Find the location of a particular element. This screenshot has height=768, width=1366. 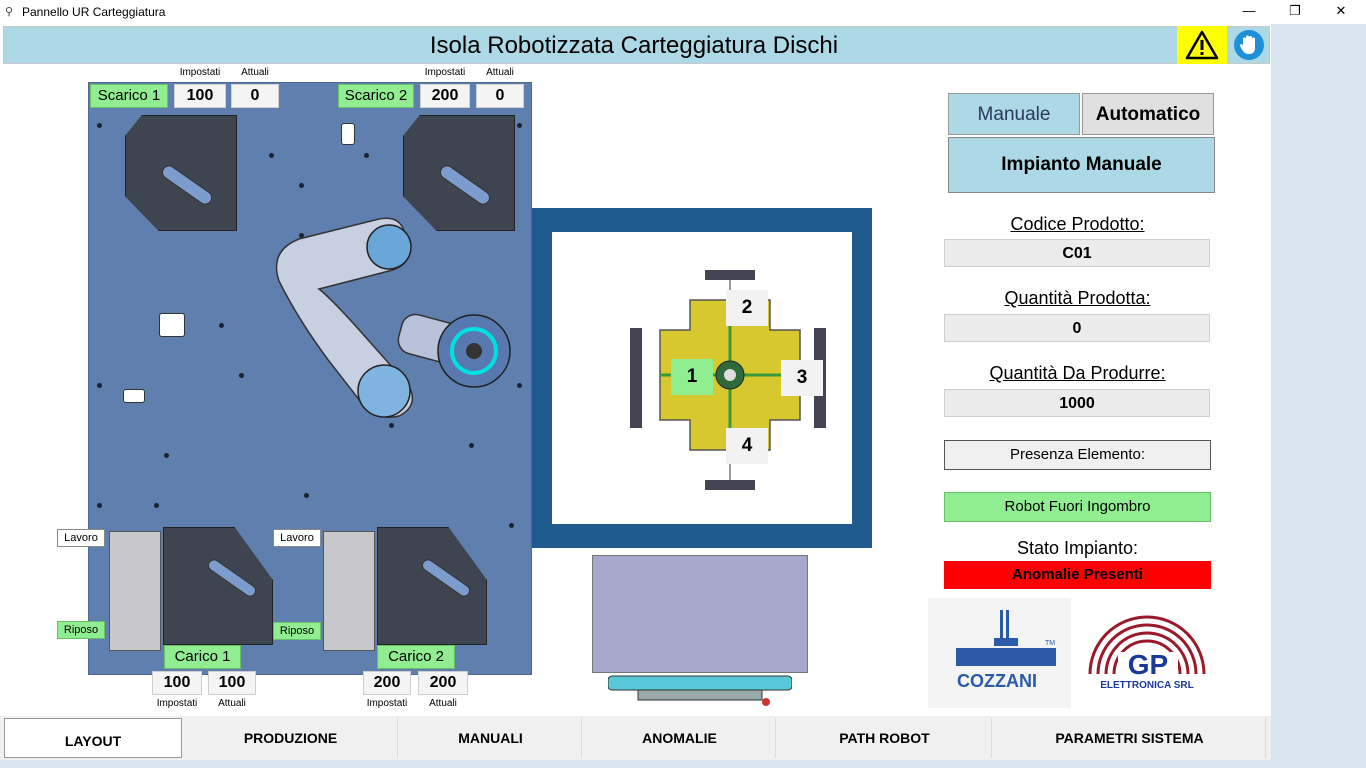

robot-arm is located at coordinates (393, 317).